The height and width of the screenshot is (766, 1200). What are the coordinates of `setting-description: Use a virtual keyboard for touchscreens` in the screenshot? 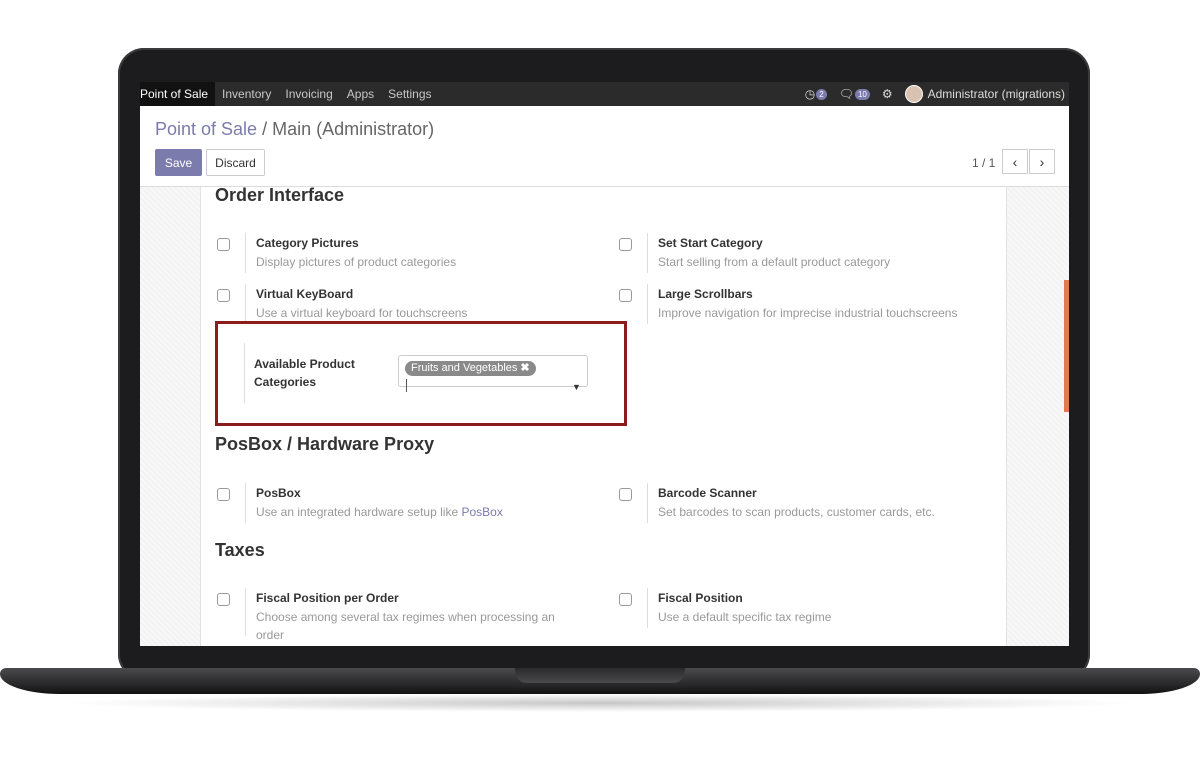 It's located at (362, 313).